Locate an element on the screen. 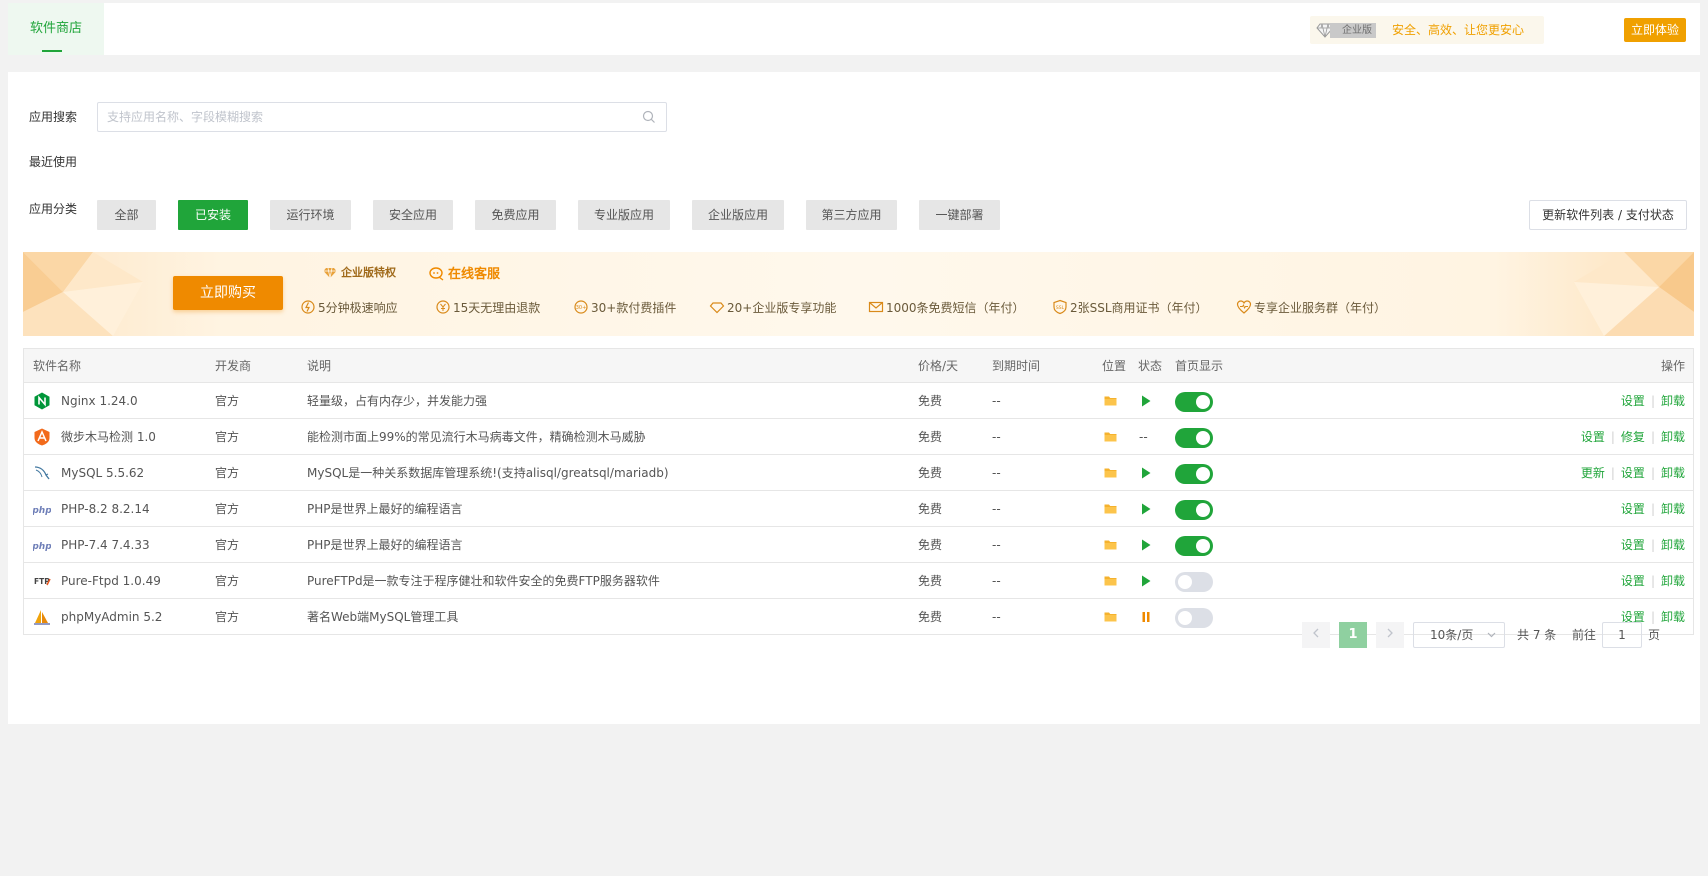 Image resolution: width=1708 pixels, height=876 pixels. chevron-right-icon is located at coordinates (1390, 633).